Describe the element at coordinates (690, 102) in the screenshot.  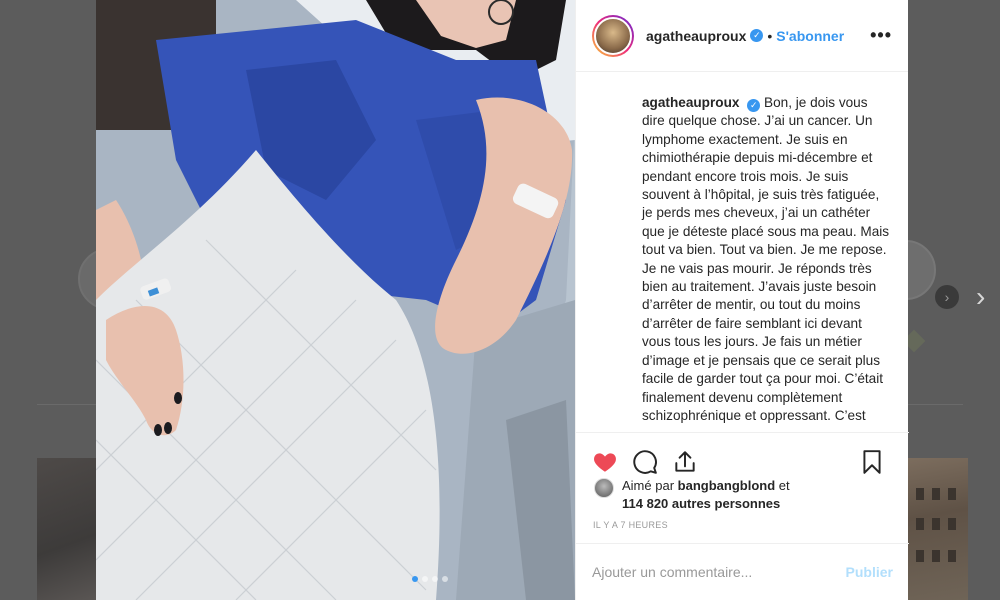
I see `caption-username: agatheauproux` at that location.